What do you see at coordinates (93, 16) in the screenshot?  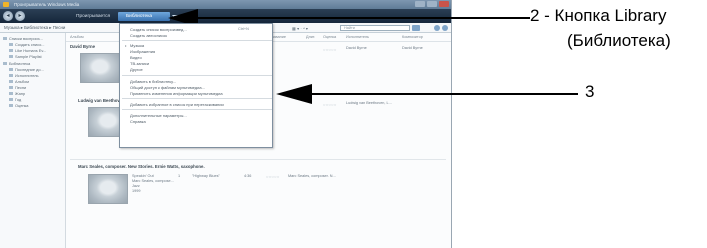 I see `tab-now-playing: Проигрывается` at bounding box center [93, 16].